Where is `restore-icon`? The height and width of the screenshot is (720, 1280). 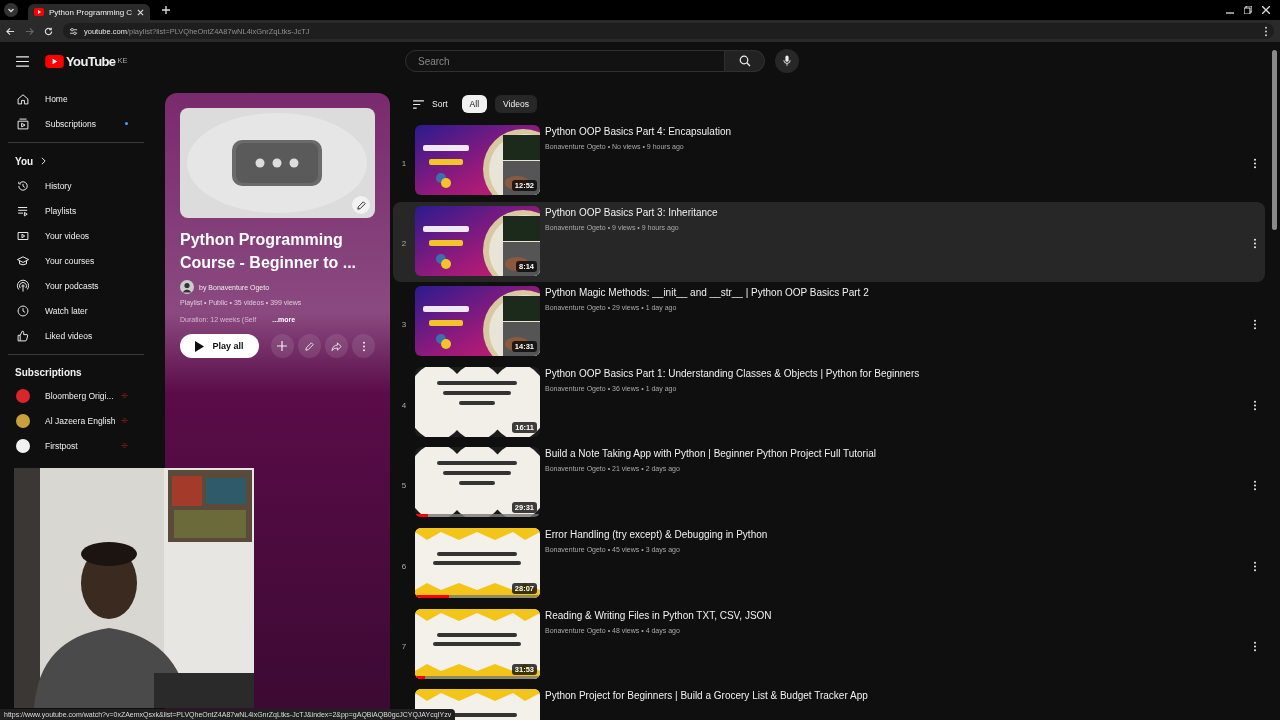
restore-icon is located at coordinates (1248, 10).